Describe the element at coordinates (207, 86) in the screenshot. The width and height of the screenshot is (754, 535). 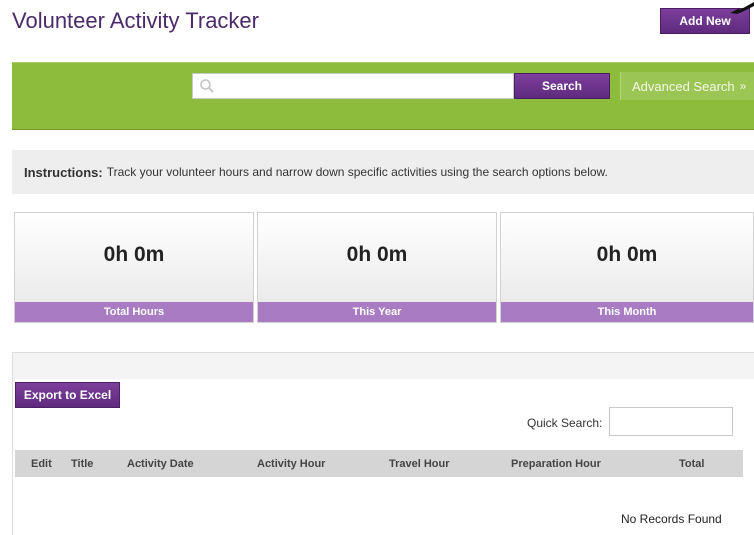
I see `search-icon` at that location.